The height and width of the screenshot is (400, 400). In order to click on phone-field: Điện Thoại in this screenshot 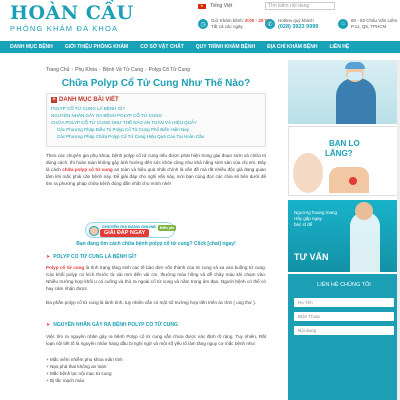, I will do `click(344, 316)`.